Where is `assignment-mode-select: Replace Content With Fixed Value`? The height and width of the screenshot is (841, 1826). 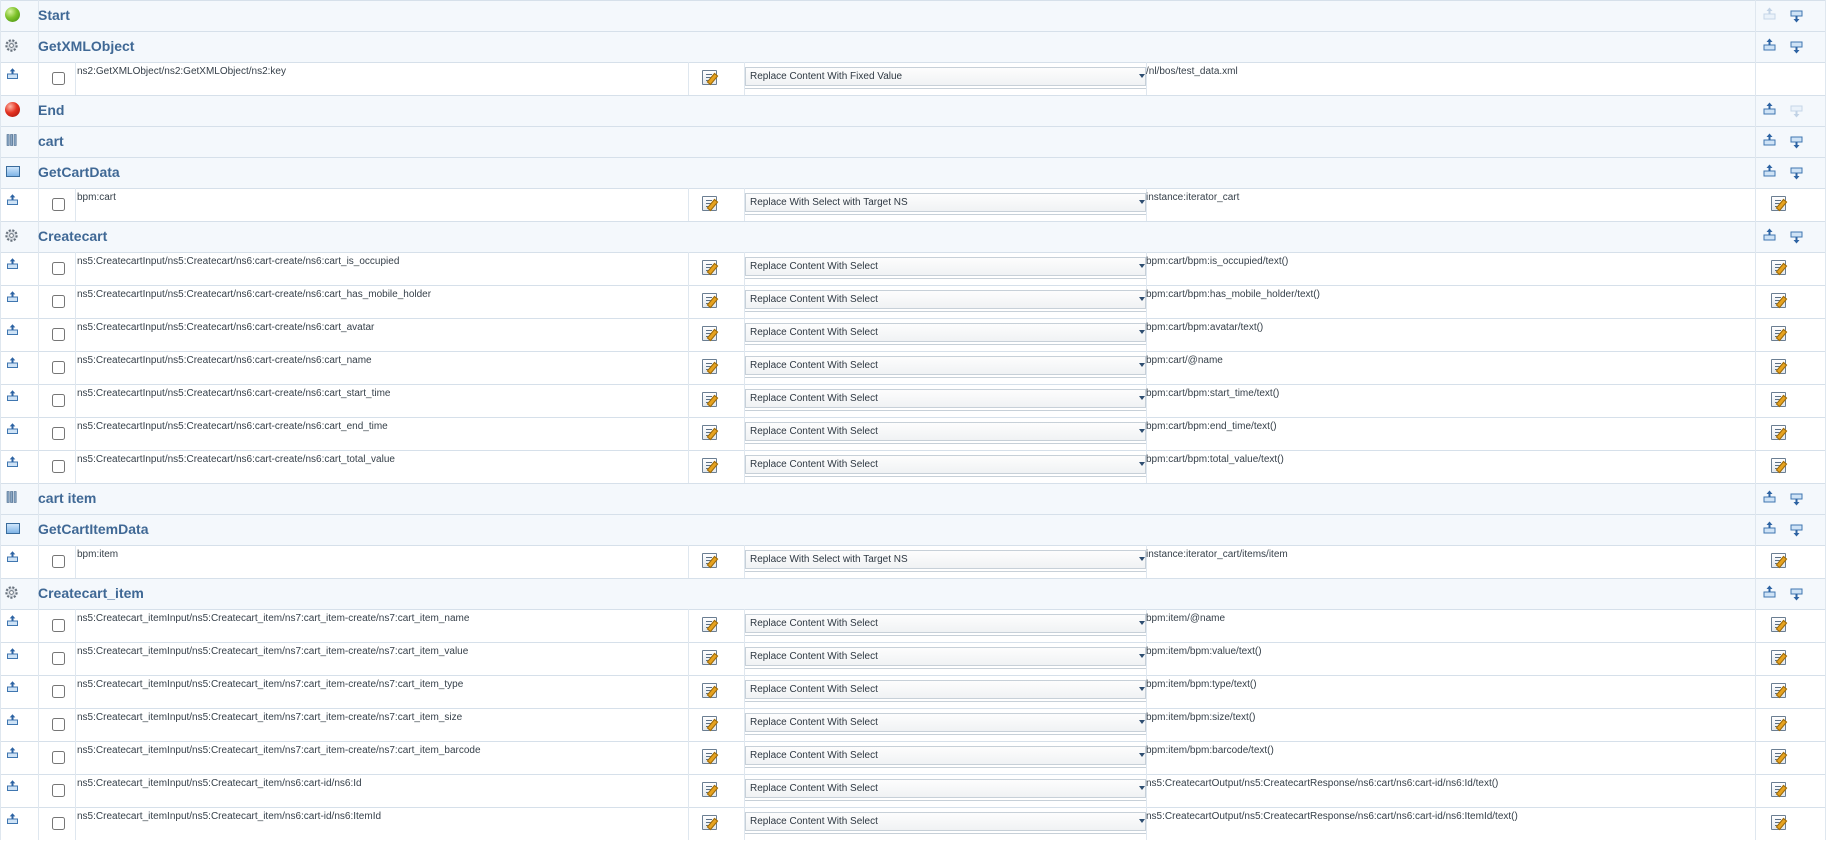 assignment-mode-select: Replace Content With Fixed Value is located at coordinates (945, 76).